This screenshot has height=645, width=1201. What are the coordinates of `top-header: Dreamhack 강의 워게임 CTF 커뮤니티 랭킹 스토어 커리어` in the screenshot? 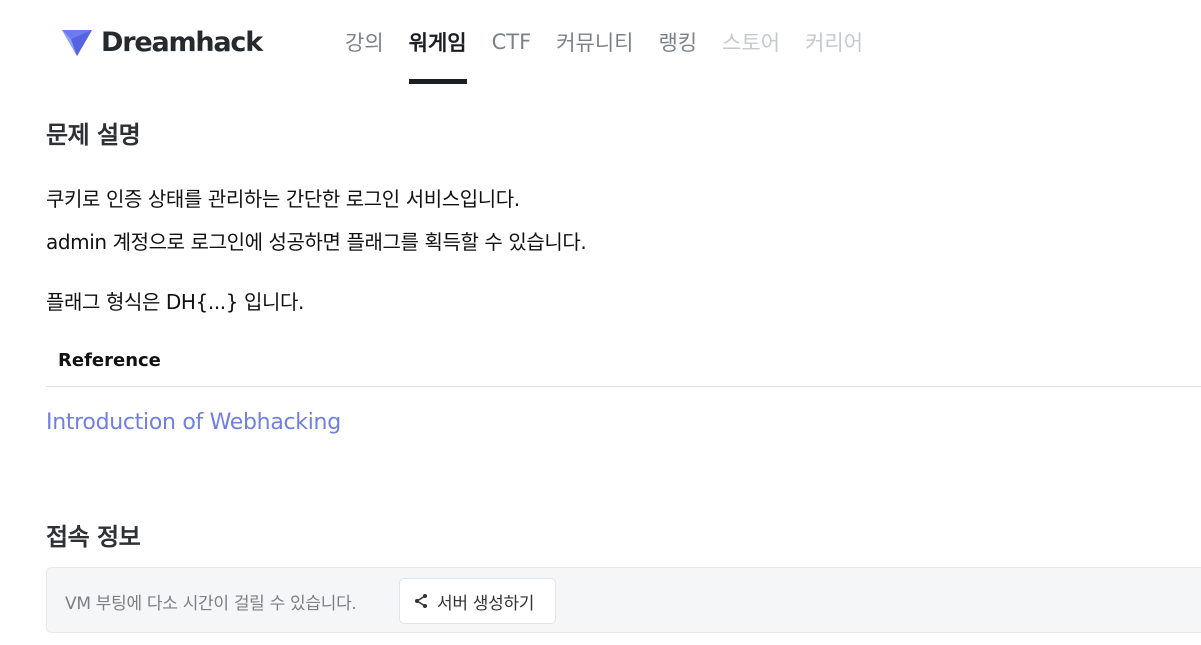 It's located at (600, 42).